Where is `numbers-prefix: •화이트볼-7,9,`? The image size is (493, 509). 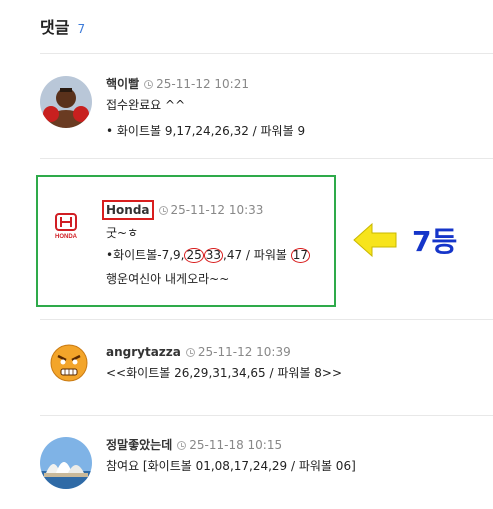
numbers-prefix: •화이트볼-7,9, is located at coordinates (145, 255).